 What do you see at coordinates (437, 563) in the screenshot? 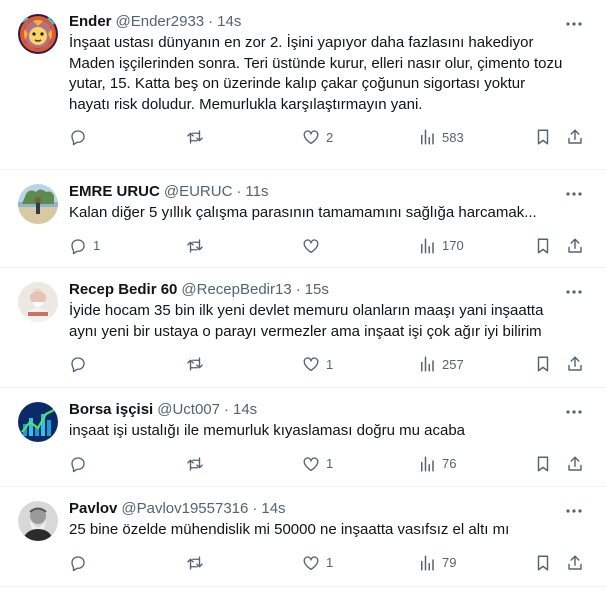
I see `views-button: 79` at bounding box center [437, 563].